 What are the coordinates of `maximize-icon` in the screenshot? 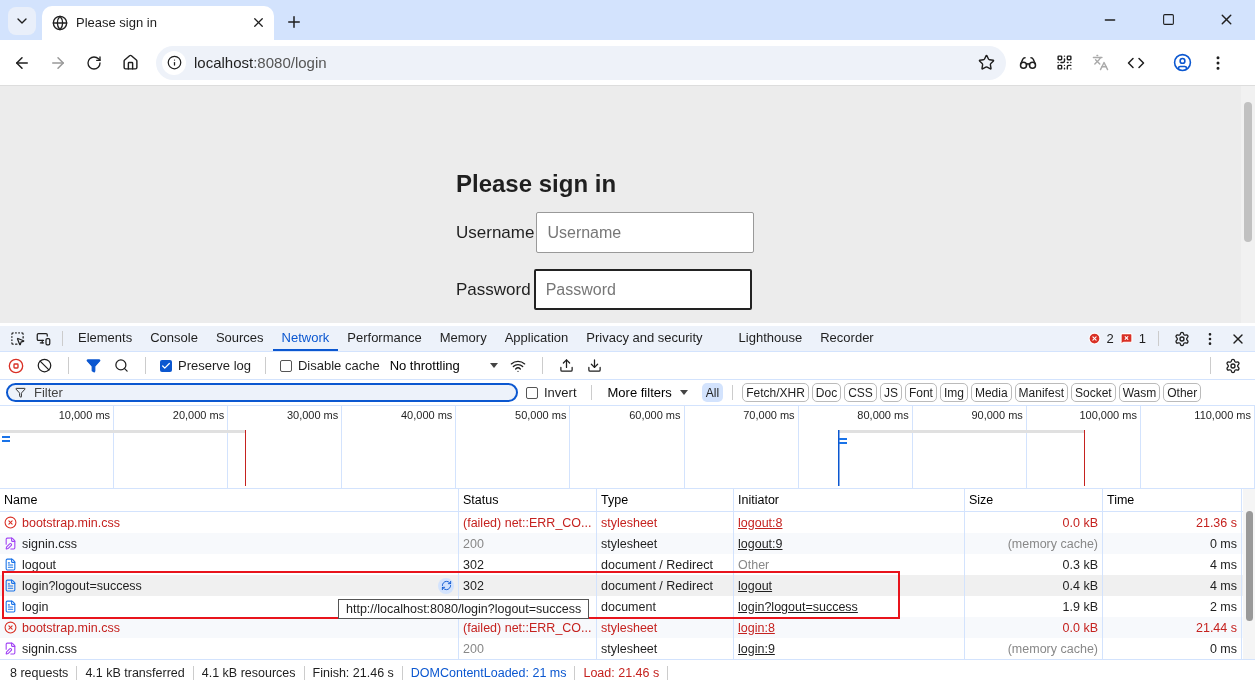 It's located at (1168, 20).